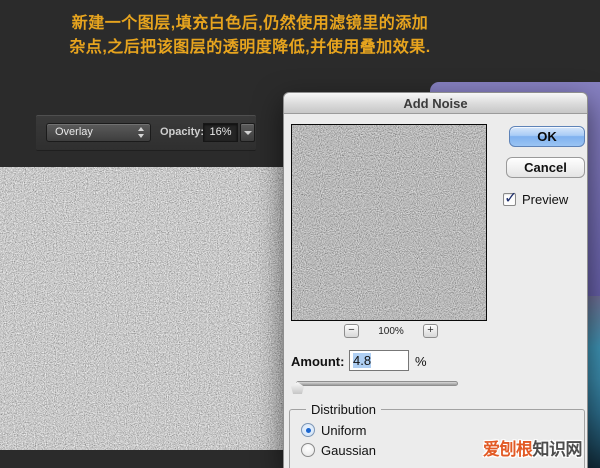 The image size is (600, 468). What do you see at coordinates (362, 360) in the screenshot?
I see `amount-value-selected-text: 4.8` at bounding box center [362, 360].